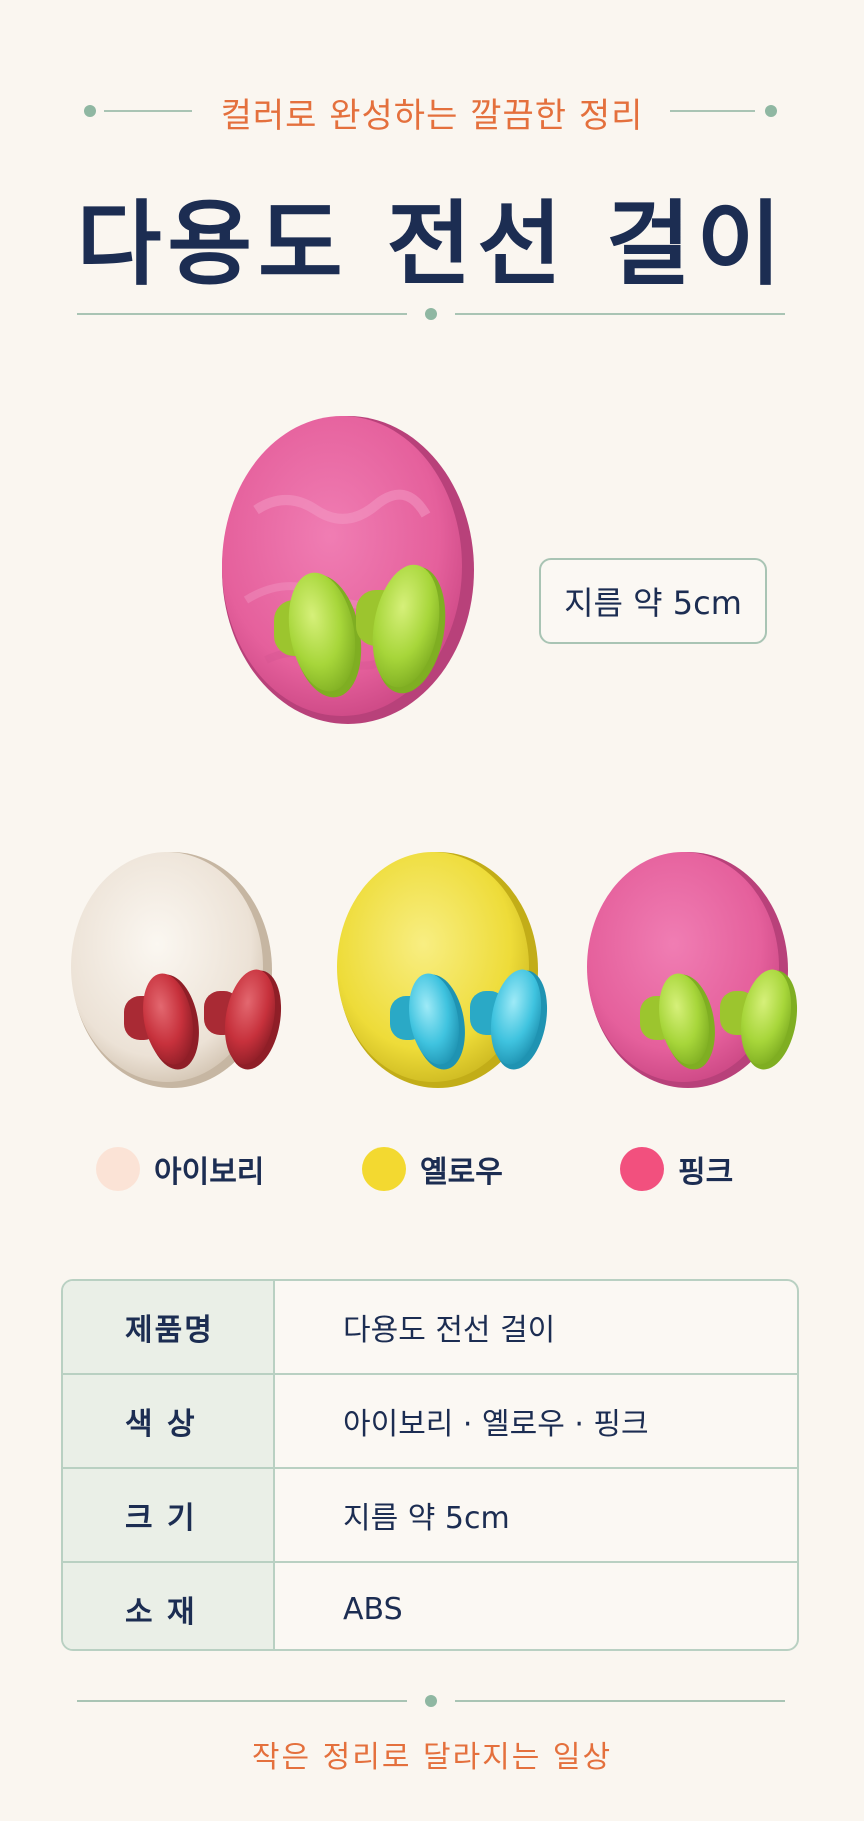 This screenshot has height=1821, width=864. I want to click on footer-divider-right, so click(620, 1701).